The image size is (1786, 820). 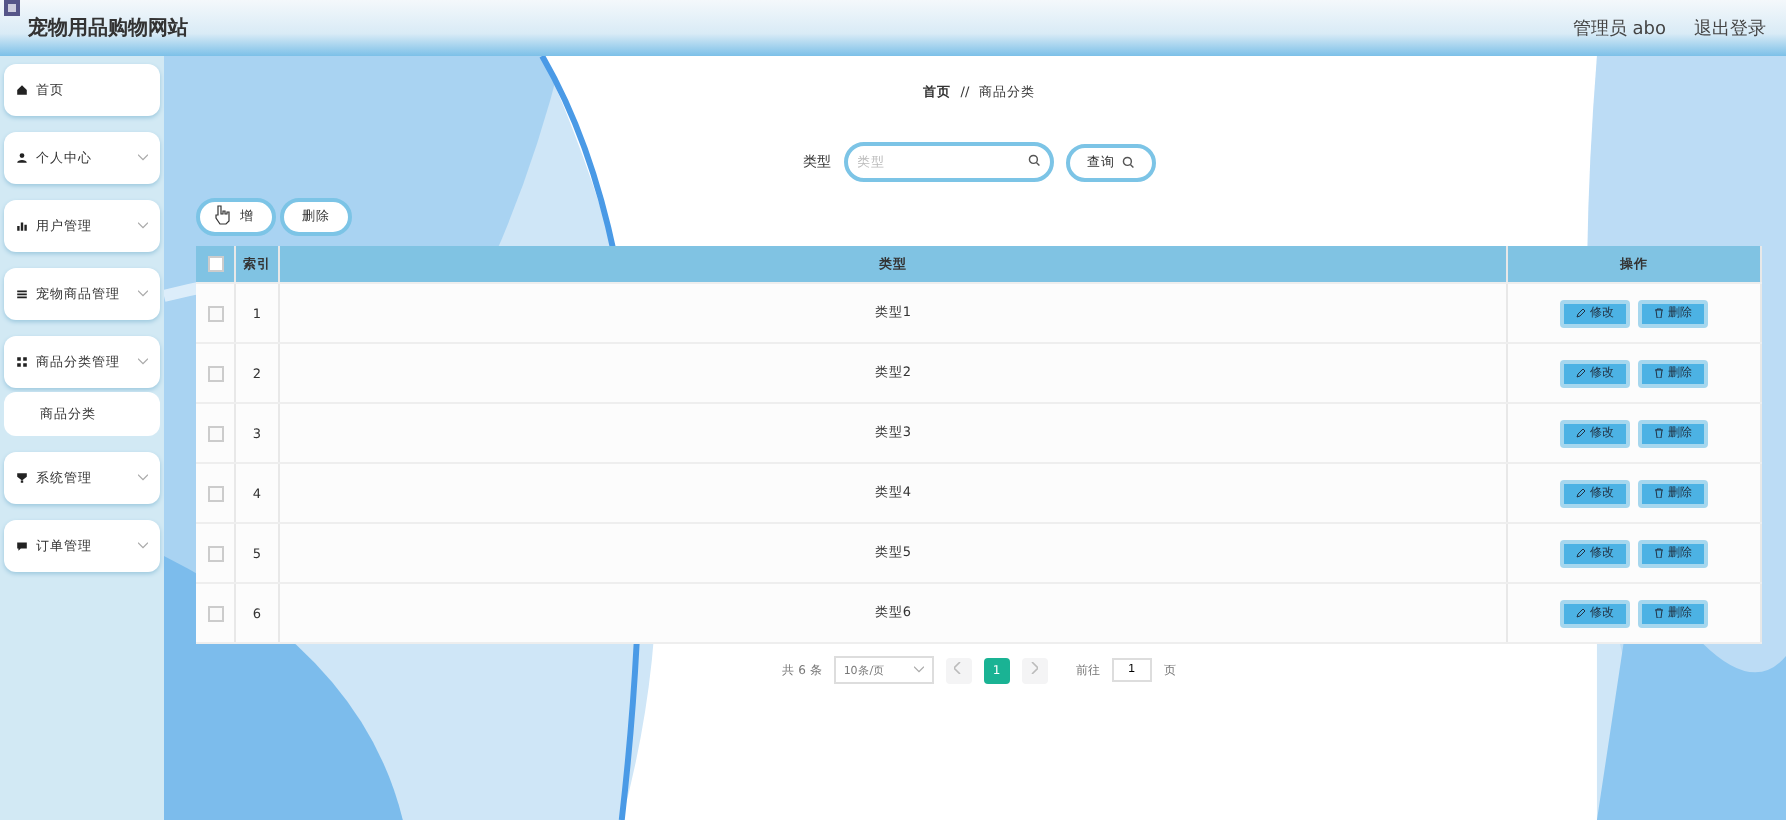 What do you see at coordinates (22, 90) in the screenshot?
I see `home-icon` at bounding box center [22, 90].